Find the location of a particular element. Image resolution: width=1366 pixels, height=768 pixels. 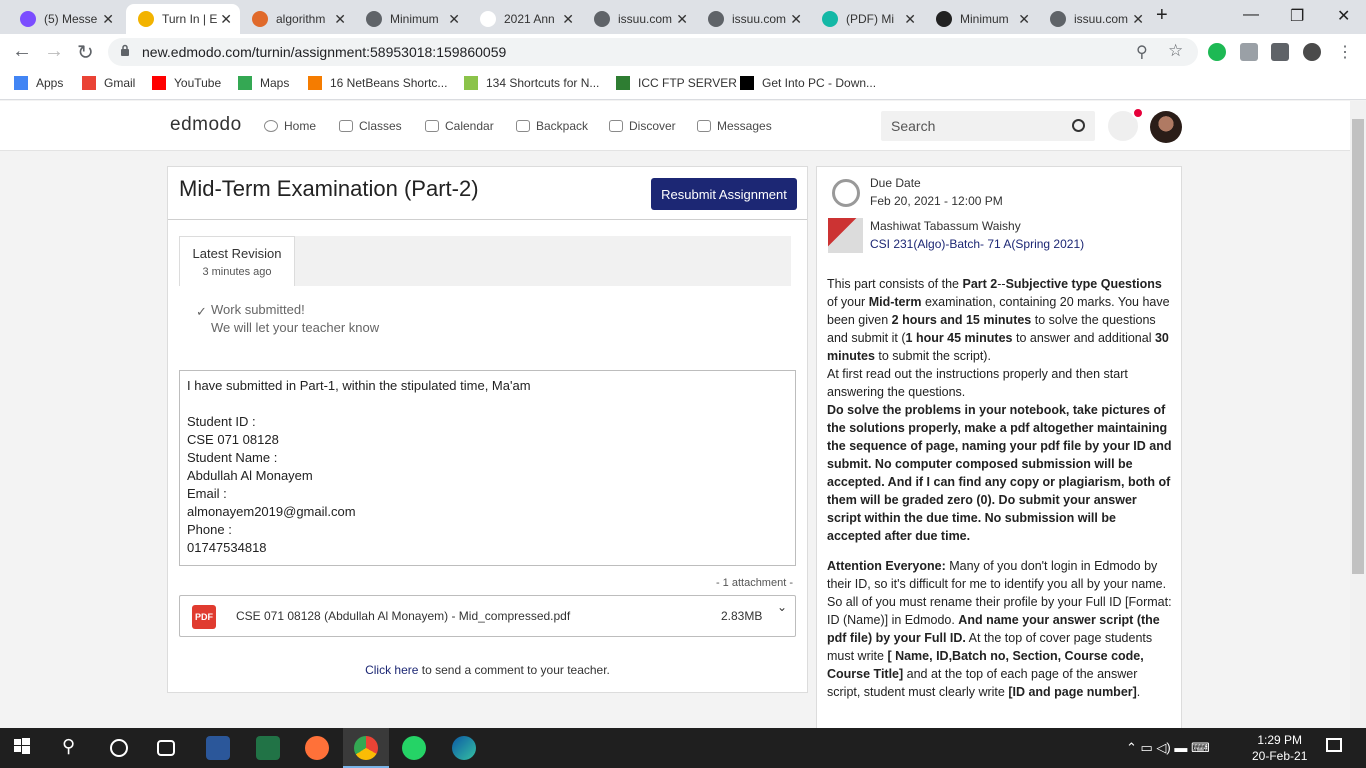

user-avatar is located at coordinates (1166, 127).